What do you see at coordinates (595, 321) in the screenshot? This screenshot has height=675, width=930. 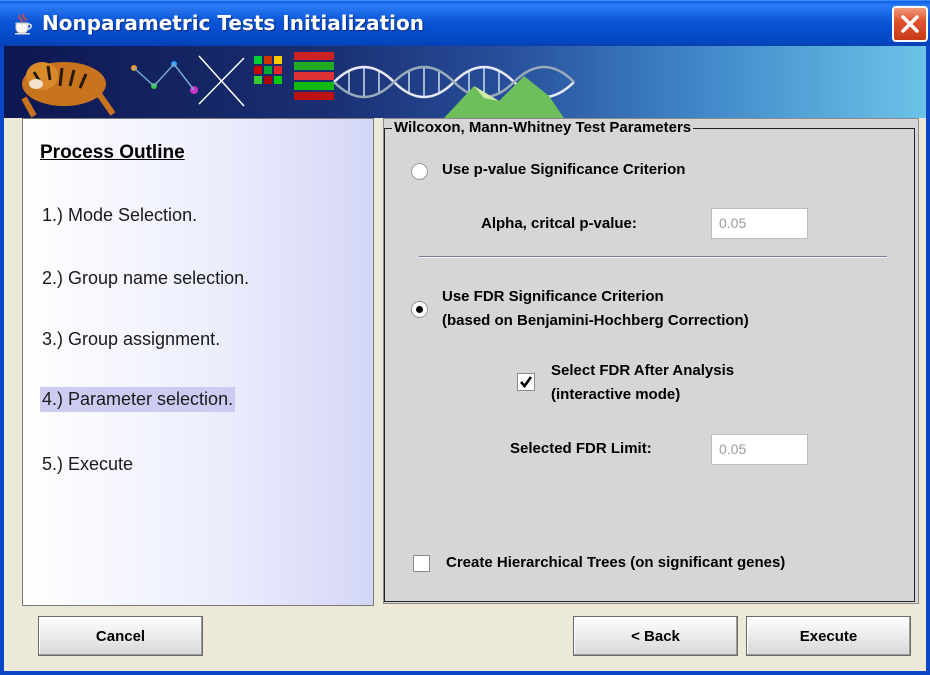 I see `fdr-radio-label-line2: (based on Benjamini-Hochberg Correction)` at bounding box center [595, 321].